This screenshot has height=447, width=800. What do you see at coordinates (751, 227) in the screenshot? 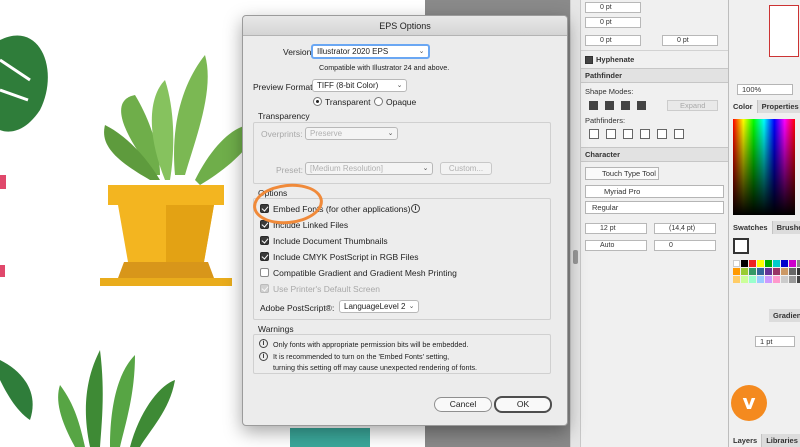
I see `tab-swatches: Swatches` at bounding box center [751, 227].